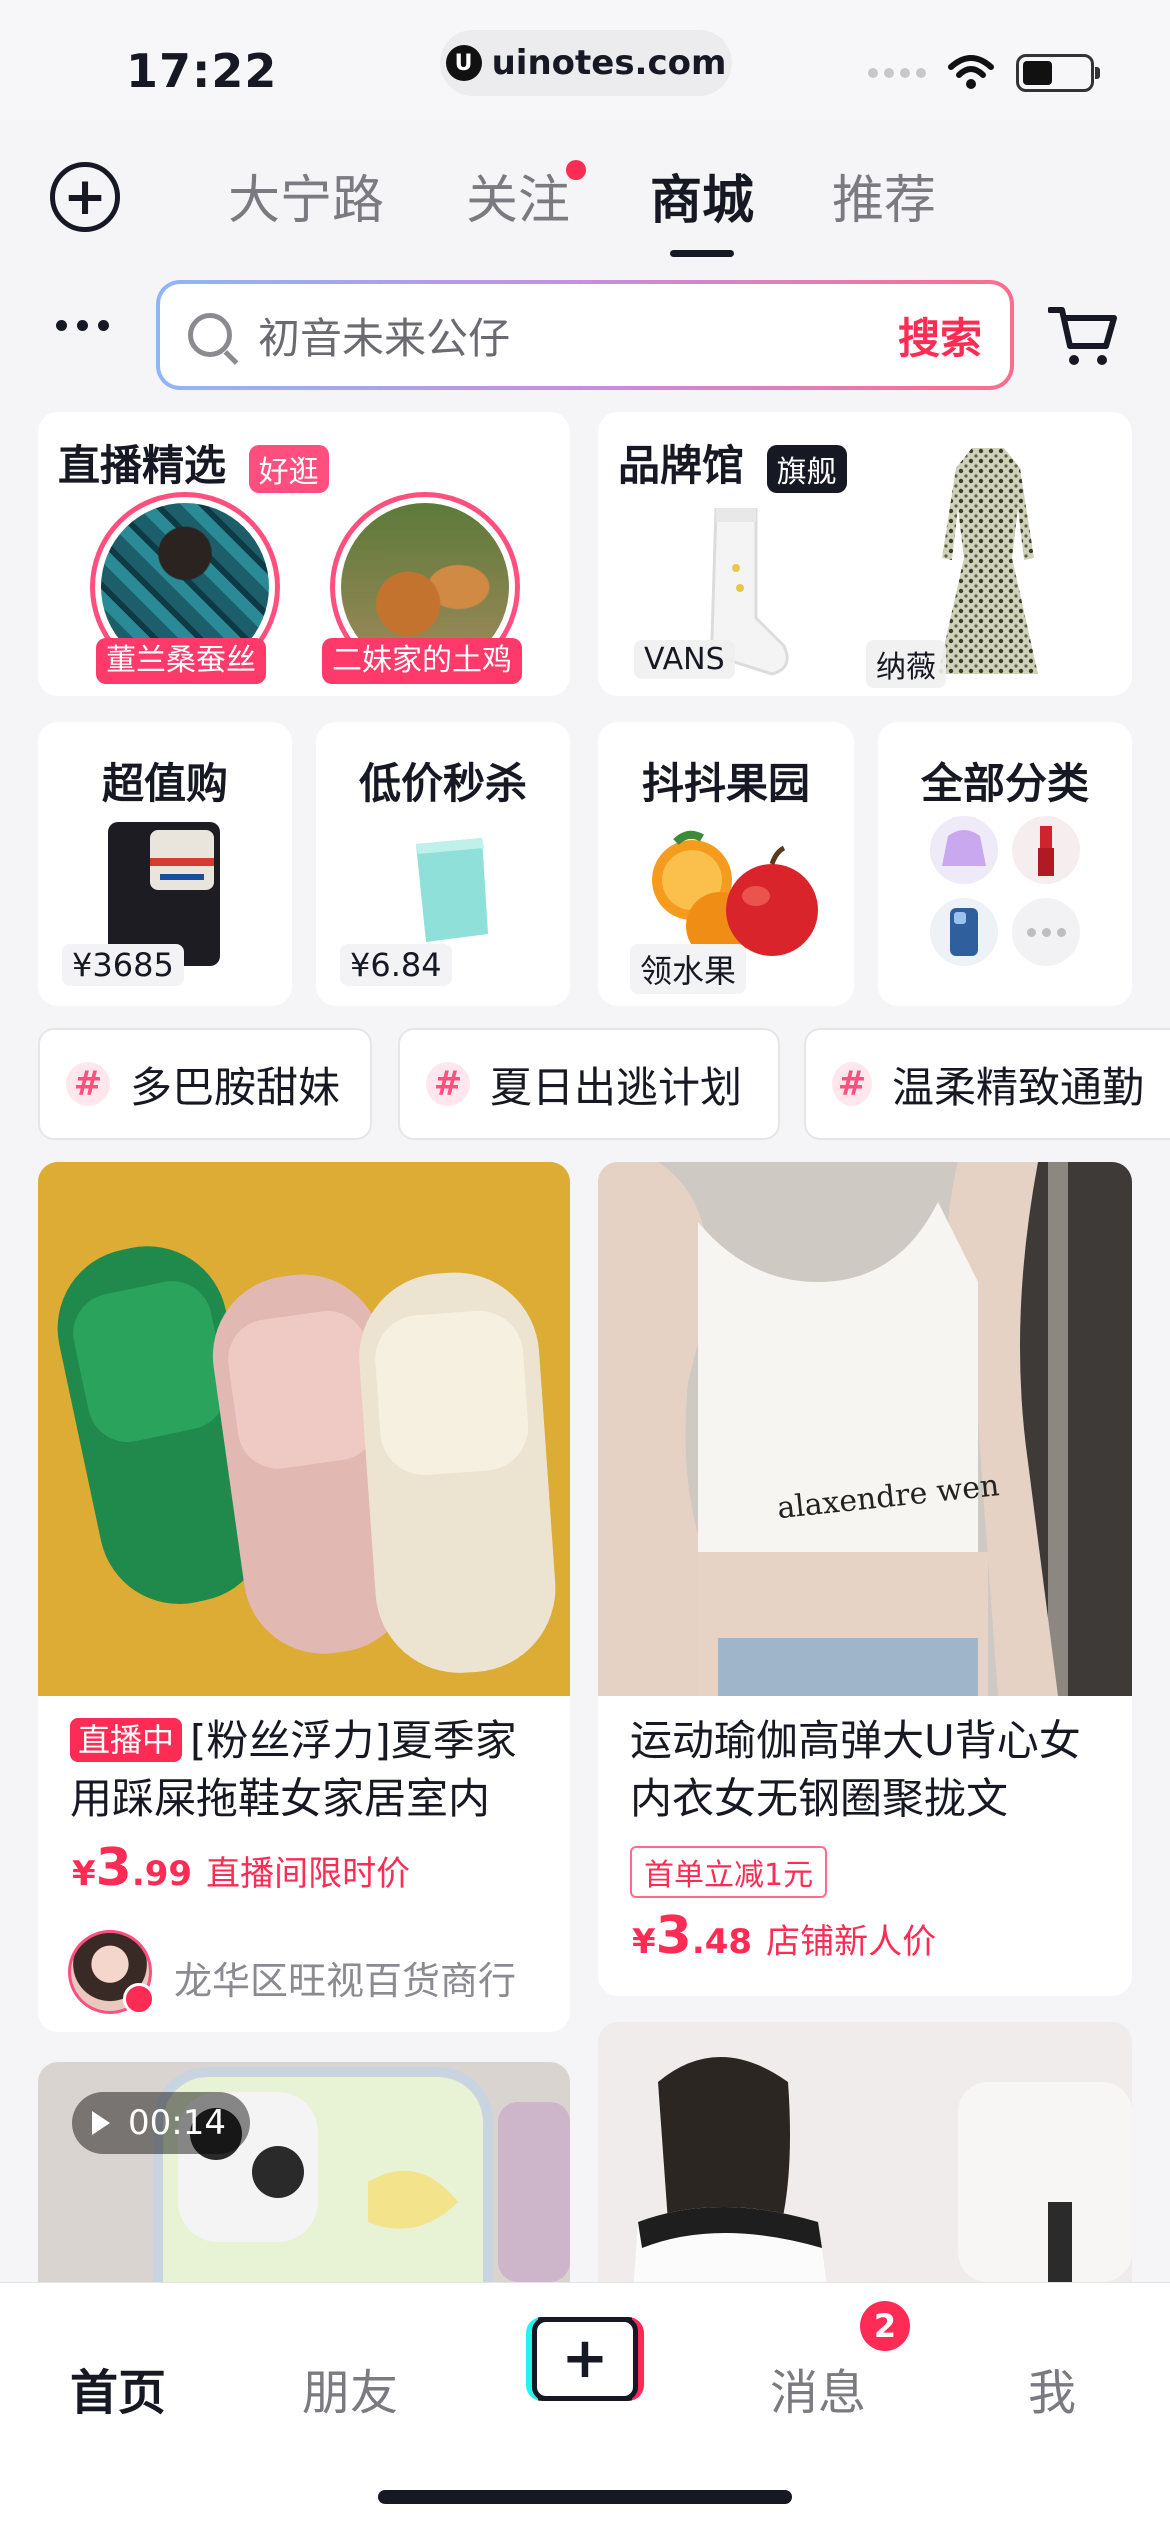 The width and height of the screenshot is (1170, 2532). Describe the element at coordinates (1058, 73) in the screenshot. I see `battery-icon` at that location.